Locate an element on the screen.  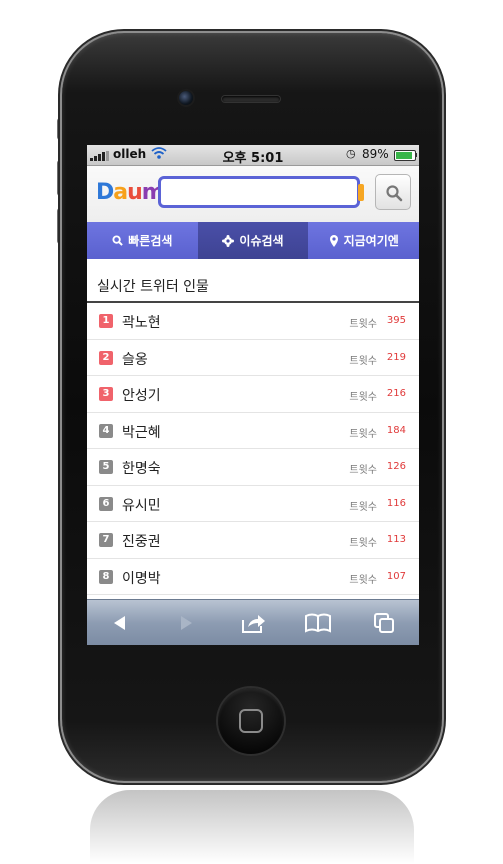
battery-percent: 89% is located at coordinates (375, 154).